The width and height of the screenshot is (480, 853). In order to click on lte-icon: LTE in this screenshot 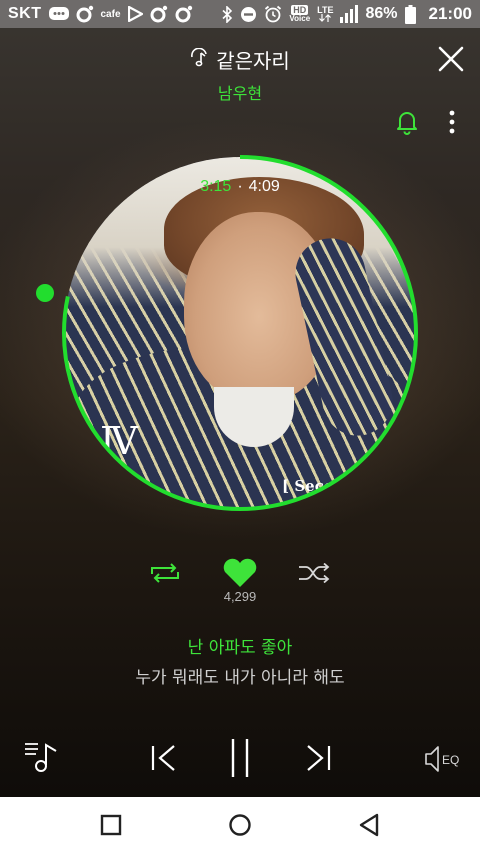, I will do `click(325, 14)`.